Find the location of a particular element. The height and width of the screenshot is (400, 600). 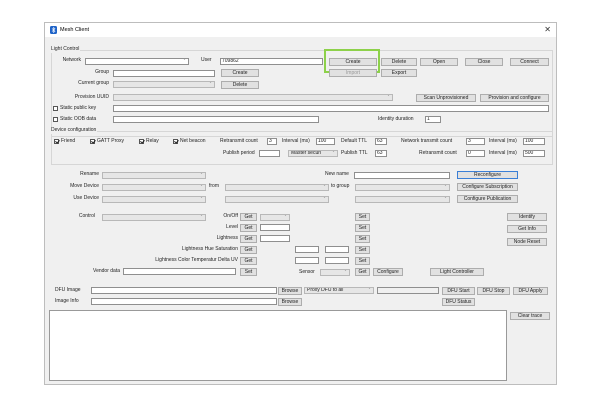

group-field is located at coordinates (164, 73).